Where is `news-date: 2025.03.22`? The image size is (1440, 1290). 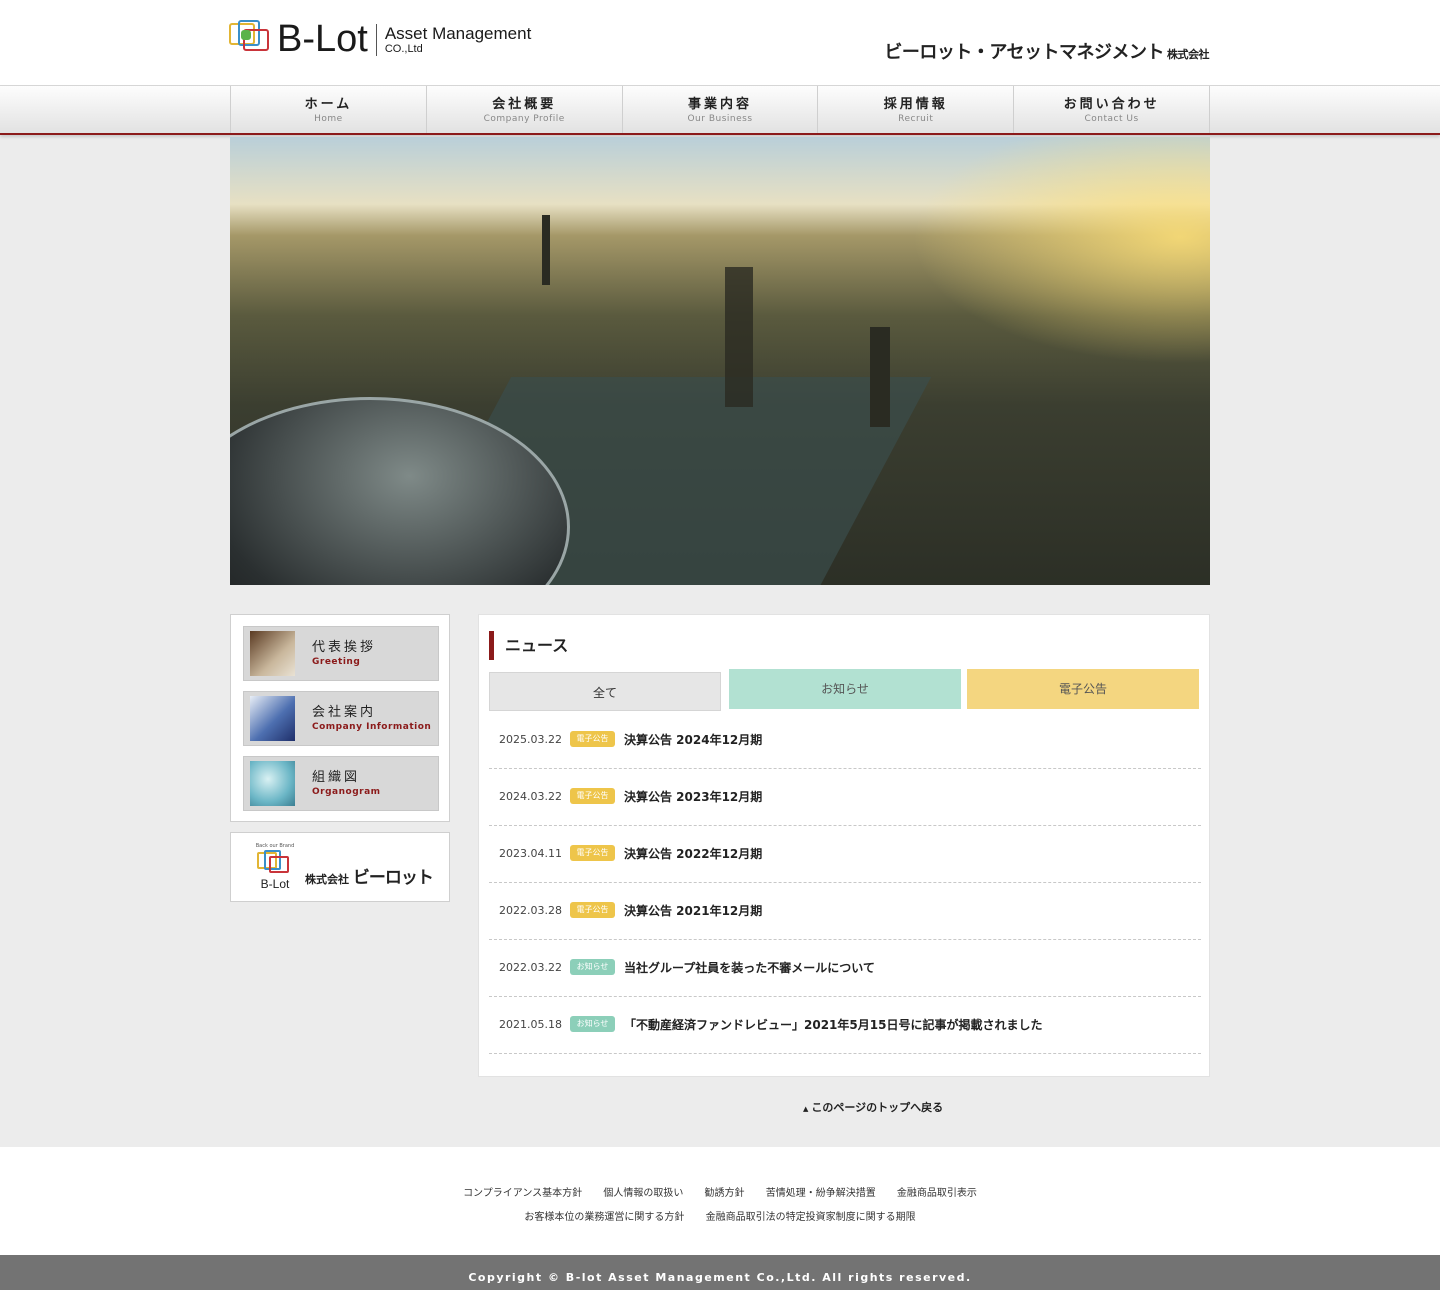
news-date: 2025.03.22 is located at coordinates (530, 739).